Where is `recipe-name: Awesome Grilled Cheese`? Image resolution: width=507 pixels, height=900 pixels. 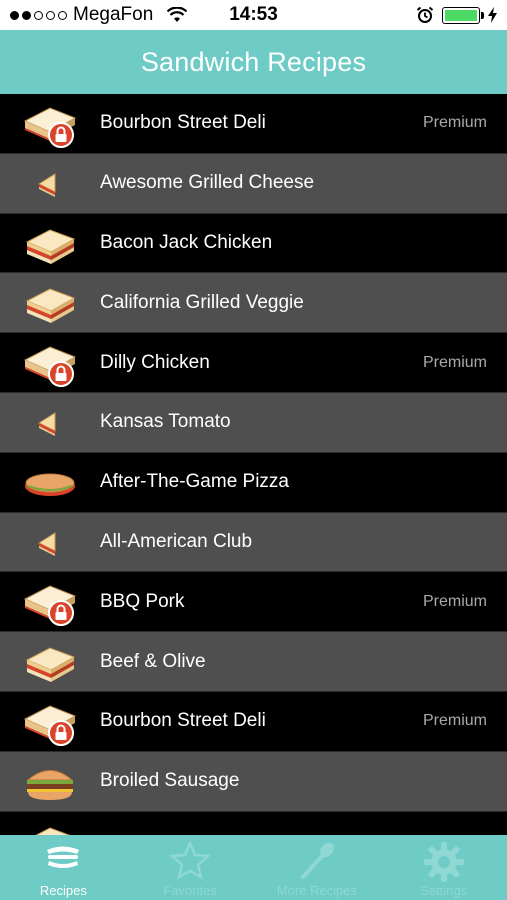 recipe-name: Awesome Grilled Cheese is located at coordinates (207, 183).